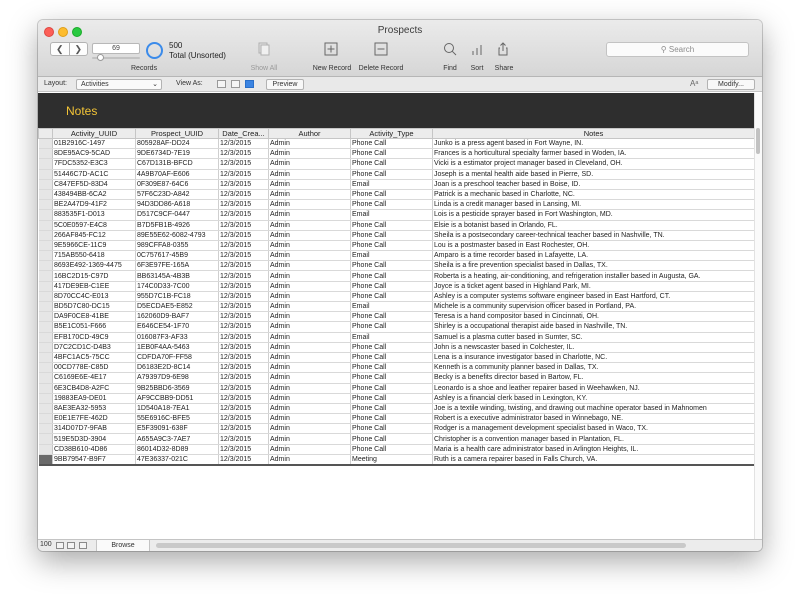  Describe the element at coordinates (94, 205) in the screenshot. I see `activity-uuid-cell: BE2A47D9-41F2` at that location.